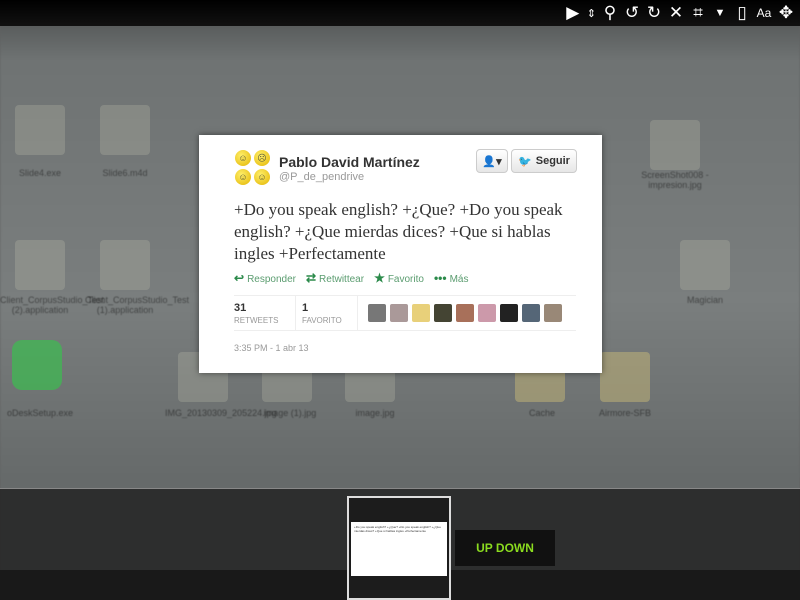 The width and height of the screenshot is (800, 600). Describe the element at coordinates (676, 13) in the screenshot. I see `close-icon: ✕` at that location.